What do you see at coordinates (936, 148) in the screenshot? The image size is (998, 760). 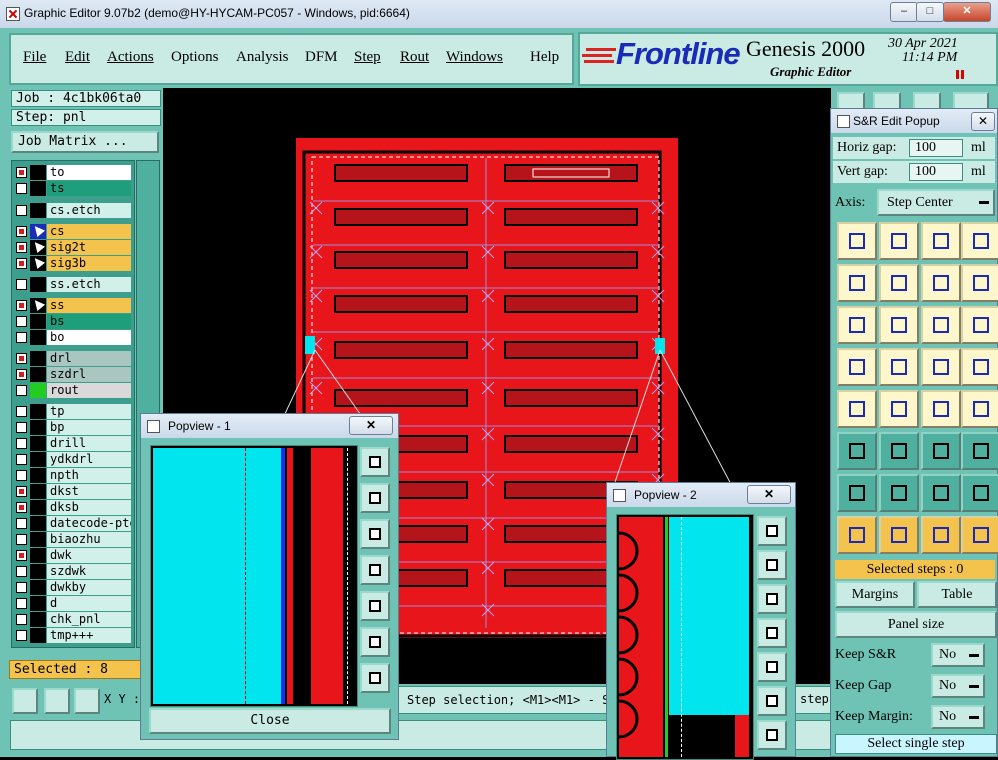 I see `horiz-gap-input: 100` at bounding box center [936, 148].